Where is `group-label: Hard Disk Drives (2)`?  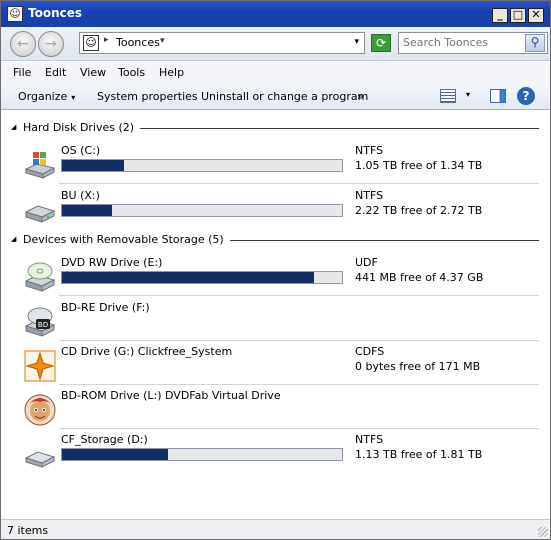
group-label: Hard Disk Drives (2) is located at coordinates (82, 127).